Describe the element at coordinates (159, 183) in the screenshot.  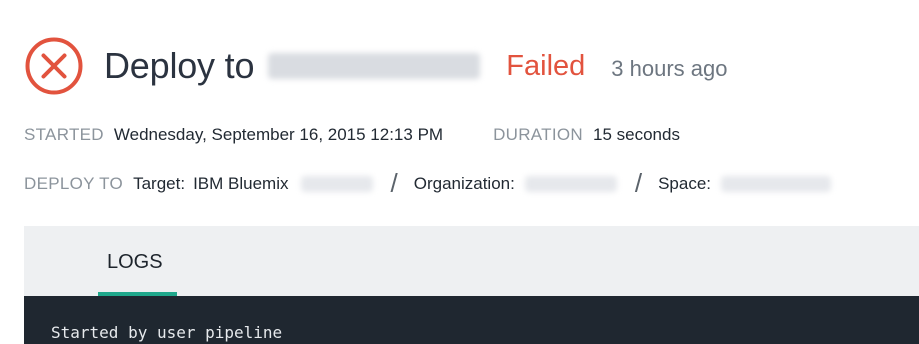
I see `target-label: Target:` at that location.